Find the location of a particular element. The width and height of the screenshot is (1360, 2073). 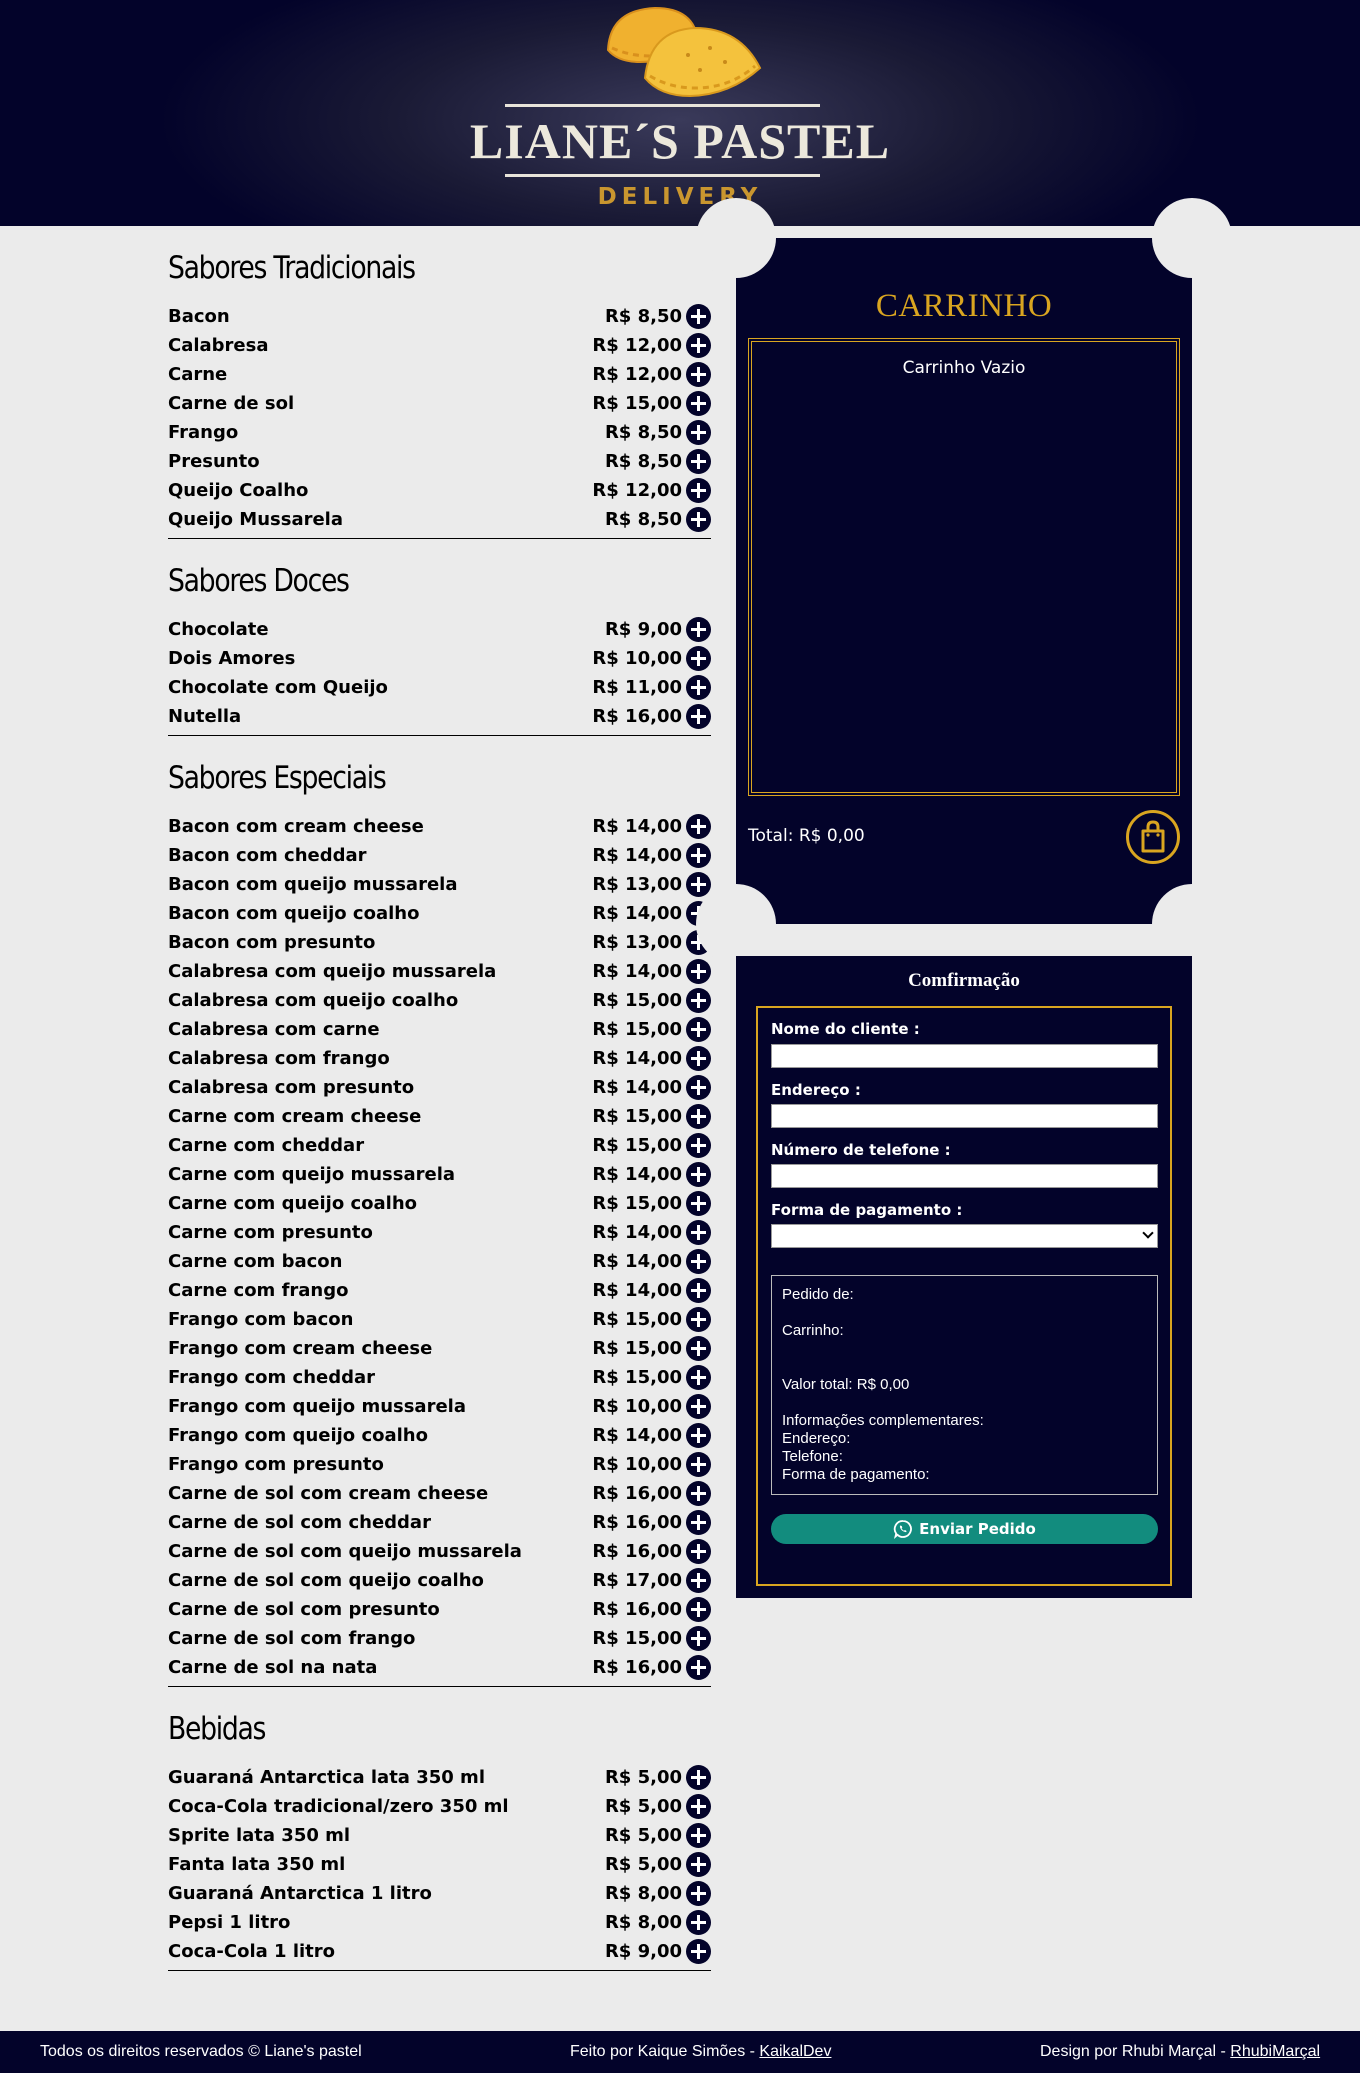

menu-item: Coca-Cola 1 litro R$ 9,00 is located at coordinates (439, 1951).